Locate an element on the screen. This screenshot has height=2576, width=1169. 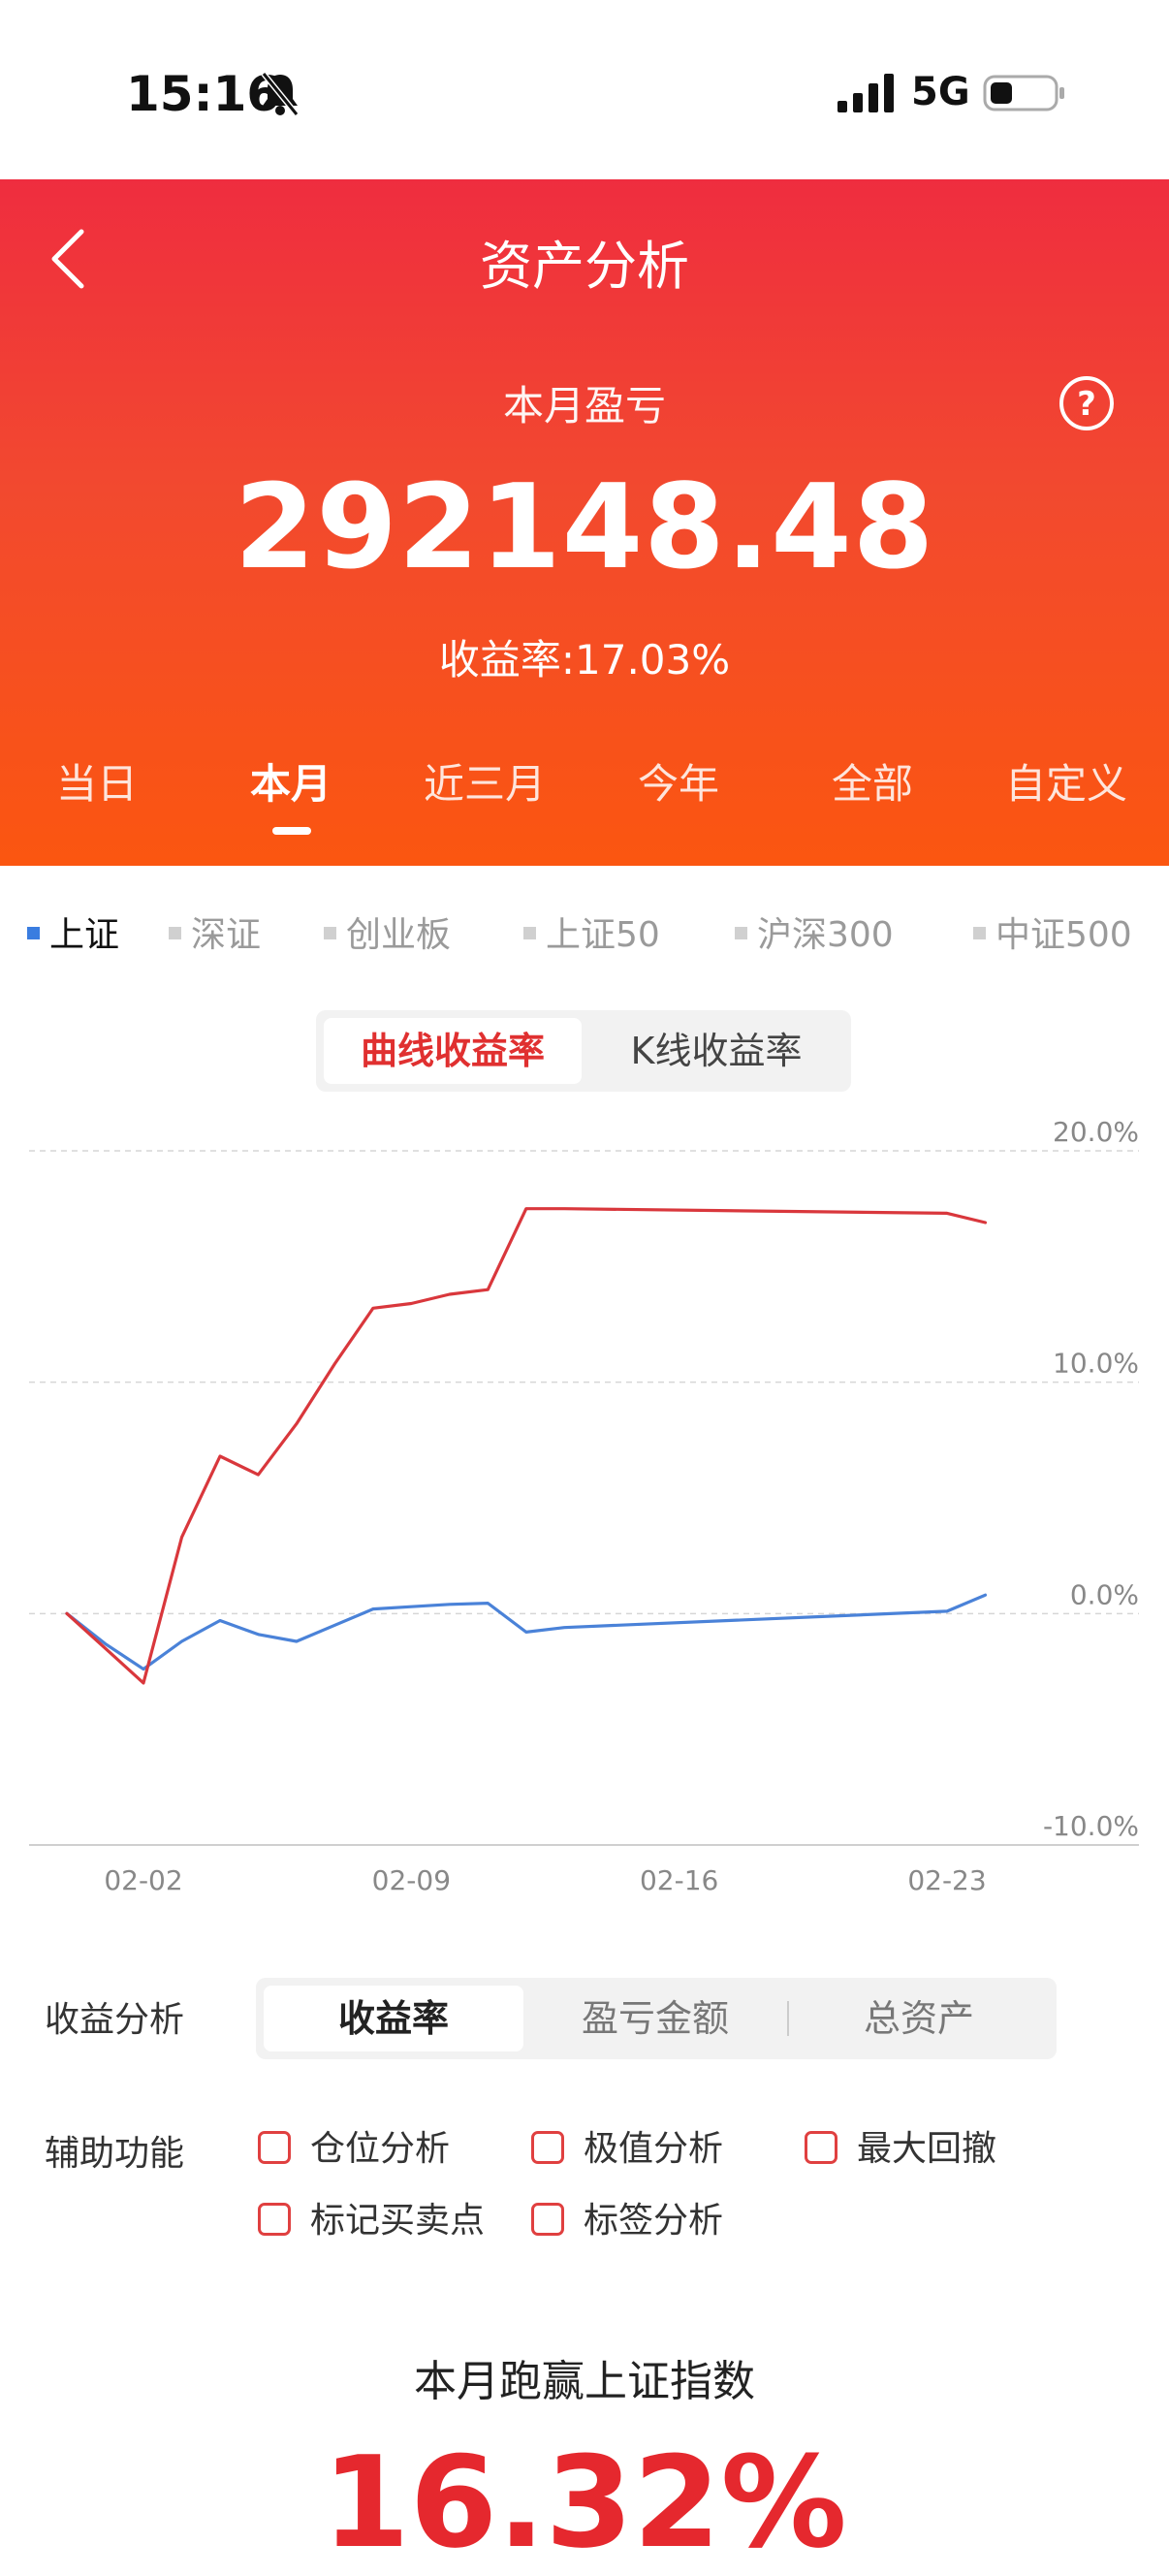
index-tab-csi500: 中证500 is located at coordinates (1052, 930).